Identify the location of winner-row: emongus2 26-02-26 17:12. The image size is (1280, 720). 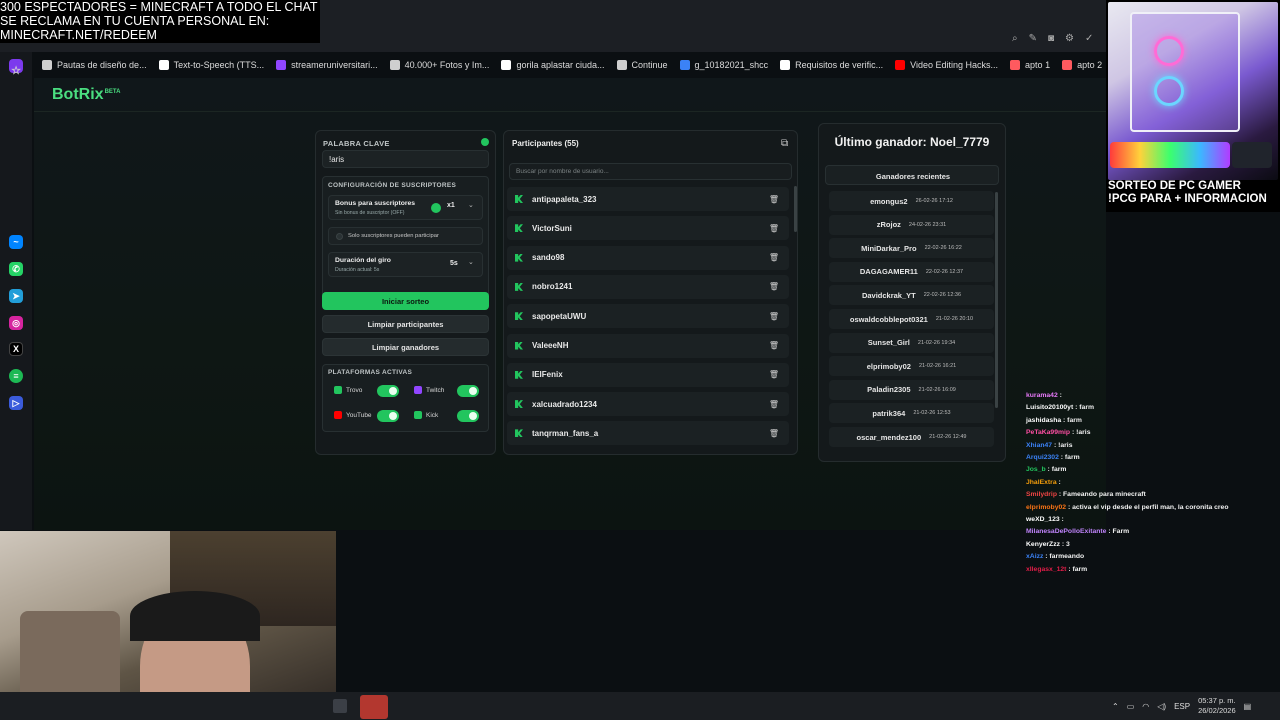
(911, 201).